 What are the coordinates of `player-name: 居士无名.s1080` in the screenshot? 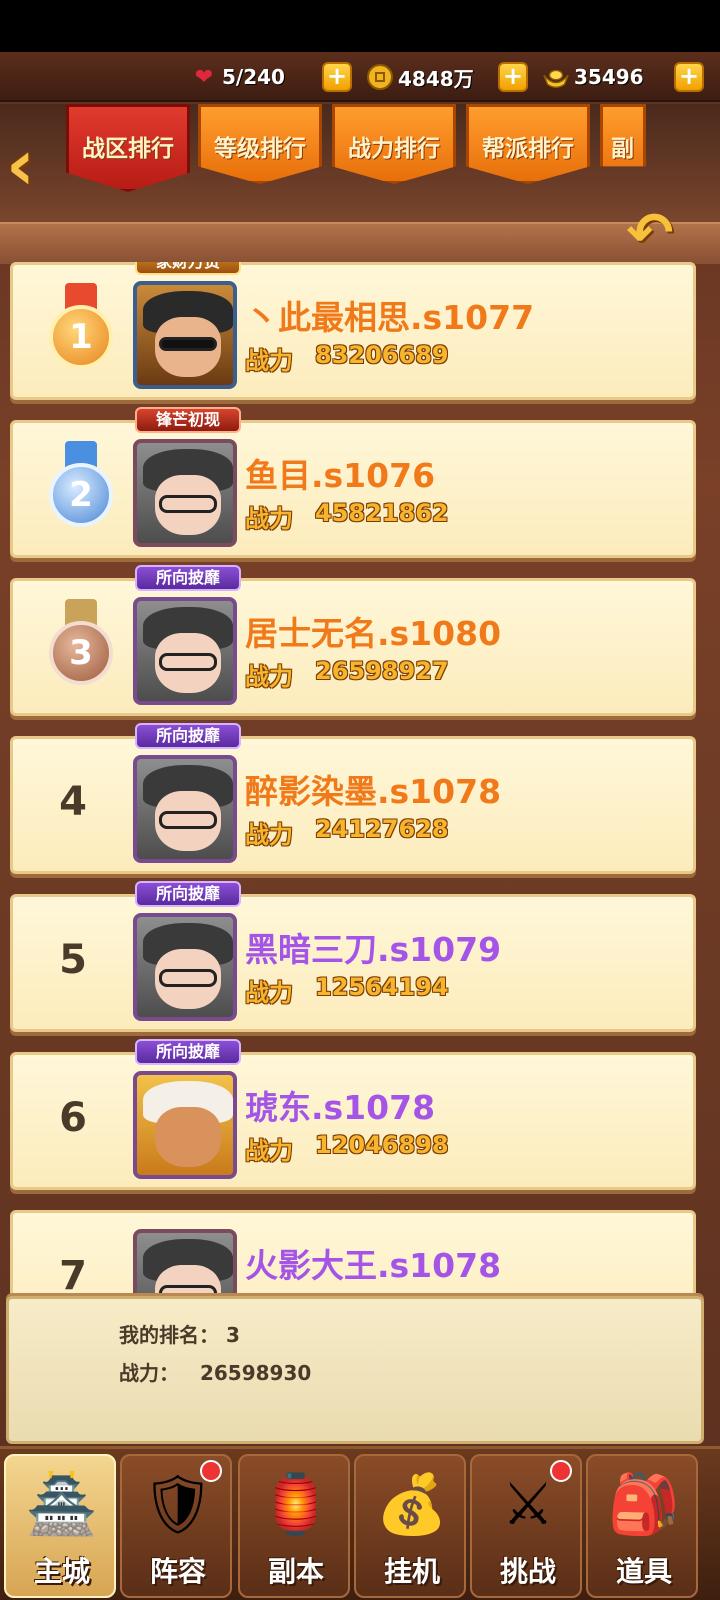 It's located at (373, 633).